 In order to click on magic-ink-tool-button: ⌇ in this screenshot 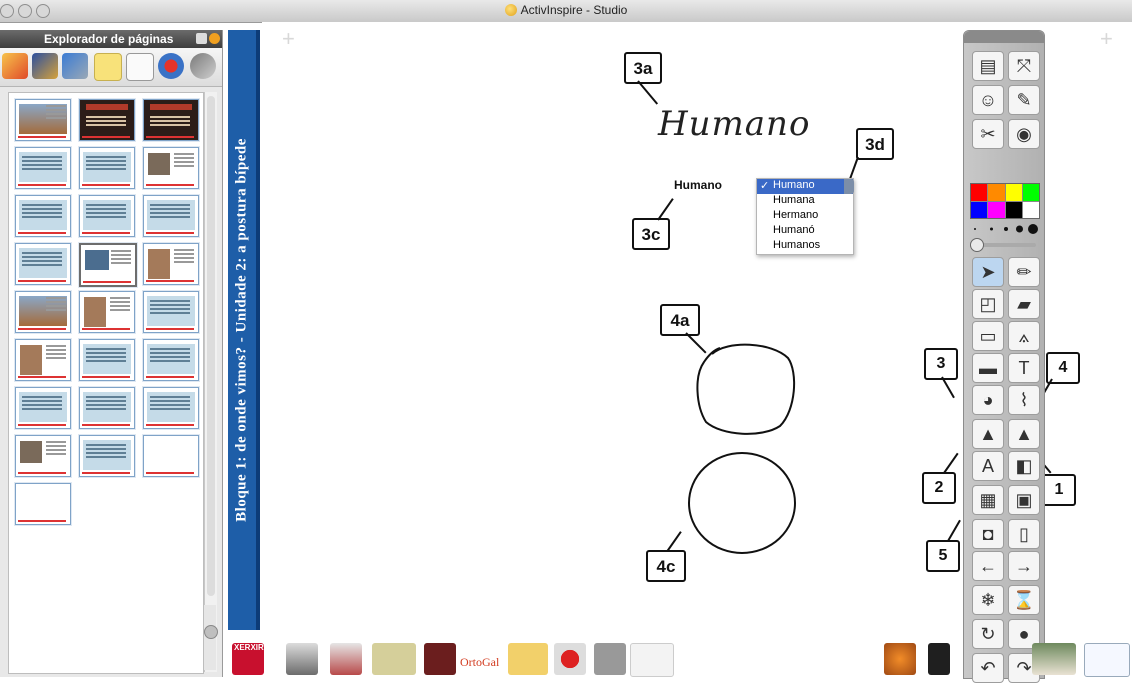, I will do `click(1024, 400)`.